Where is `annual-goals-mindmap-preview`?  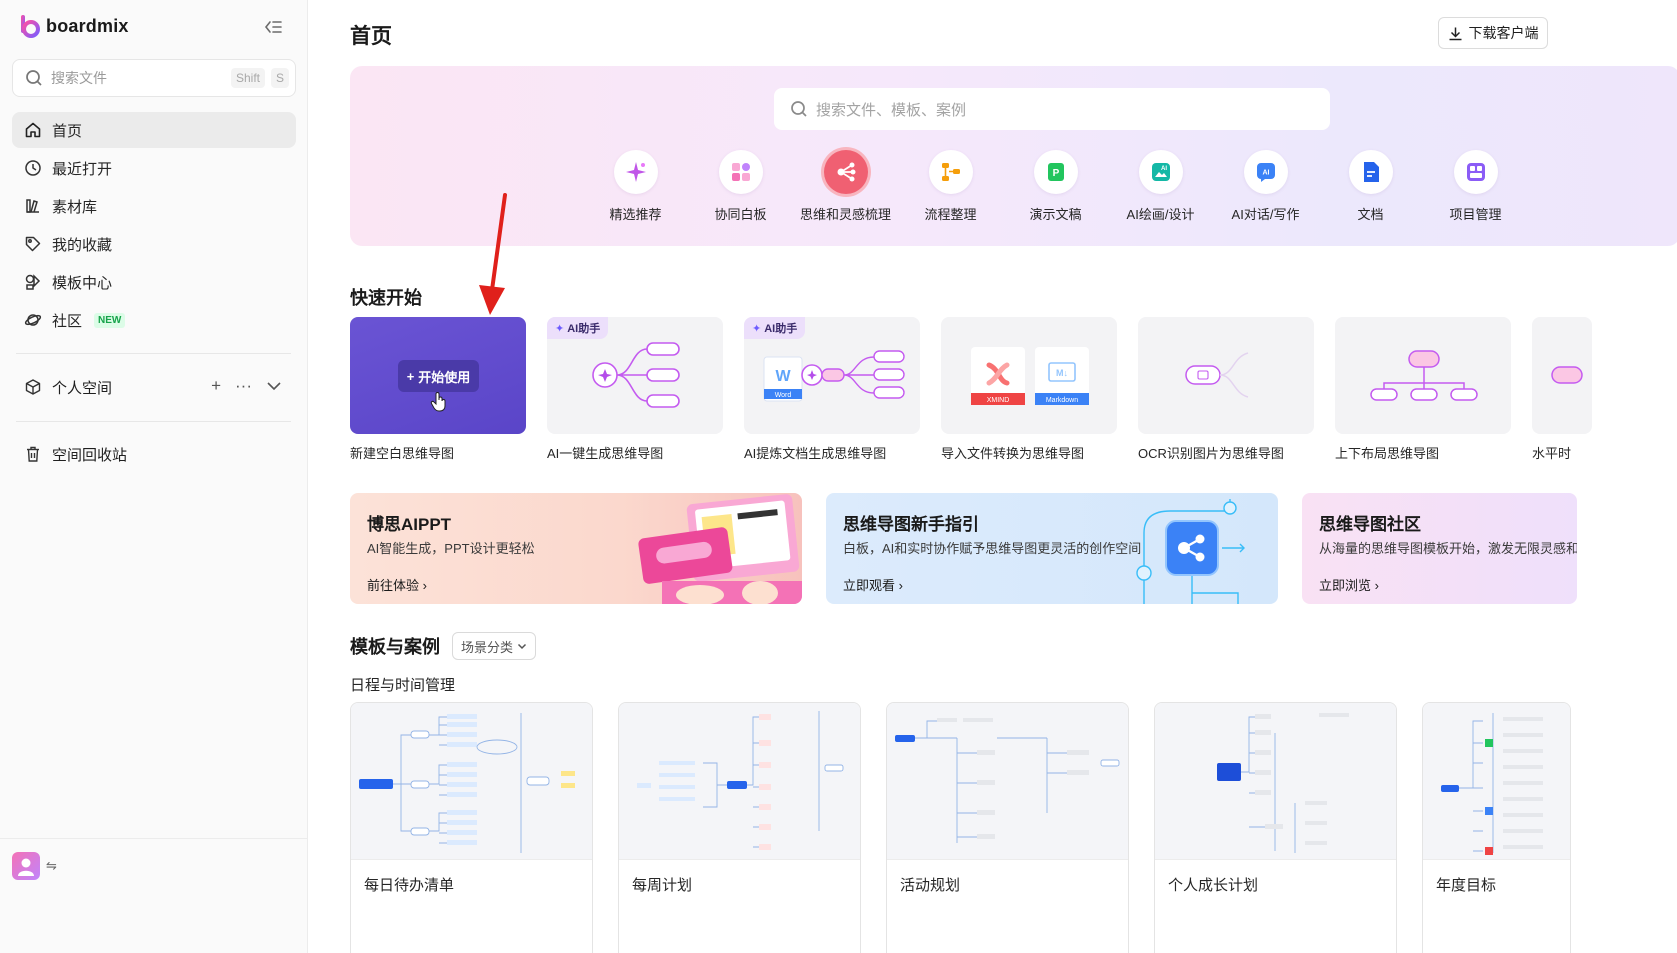 annual-goals-mindmap-preview is located at coordinates (1492, 784).